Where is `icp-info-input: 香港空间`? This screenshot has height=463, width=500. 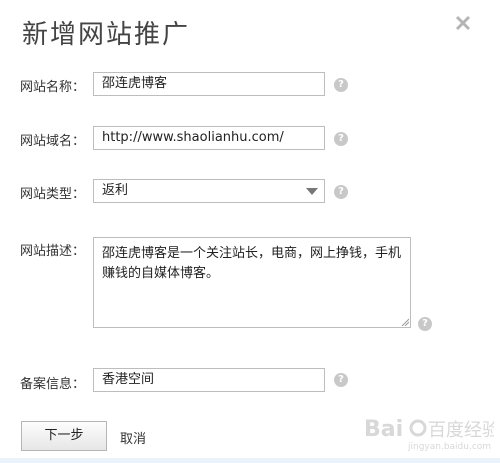 icp-info-input: 香港空间 is located at coordinates (209, 380).